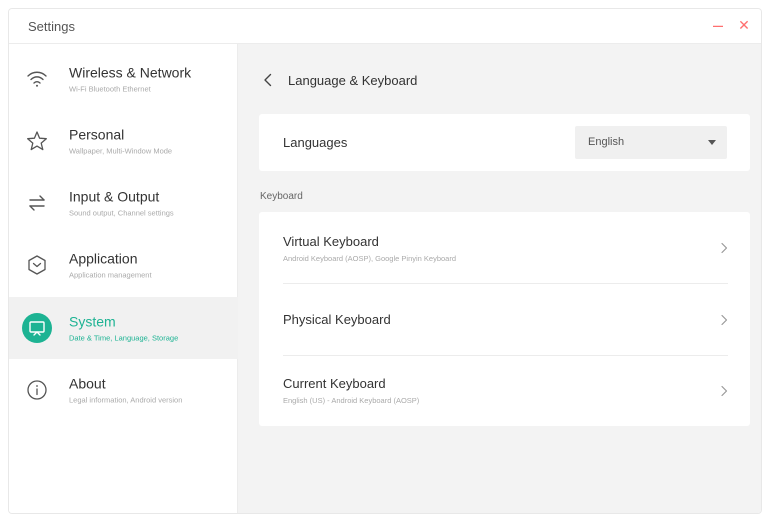 Image resolution: width=765 pixels, height=515 pixels. Describe the element at coordinates (123, 328) in the screenshot. I see `sidebar-item-system: System Date & Time, Language, Storage` at that location.